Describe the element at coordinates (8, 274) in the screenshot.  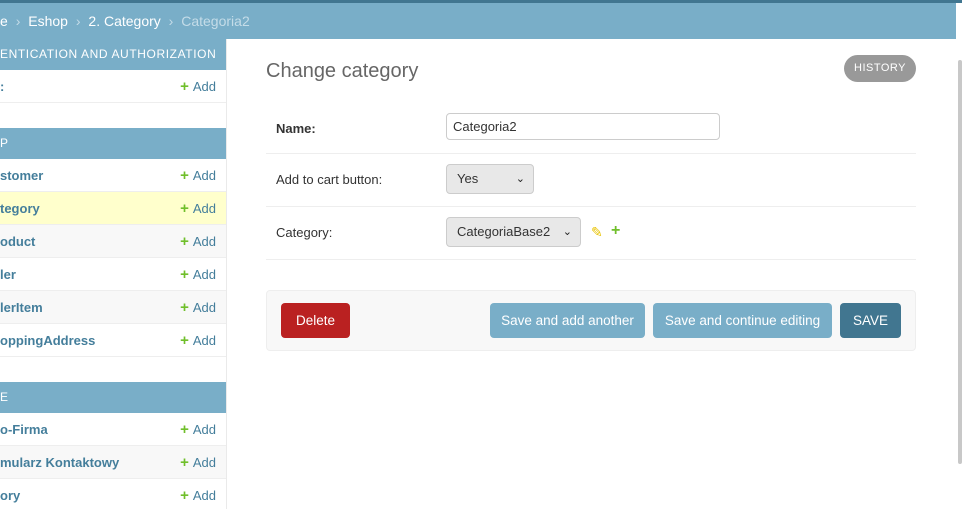
I see `sidebar-model-link: ler` at that location.